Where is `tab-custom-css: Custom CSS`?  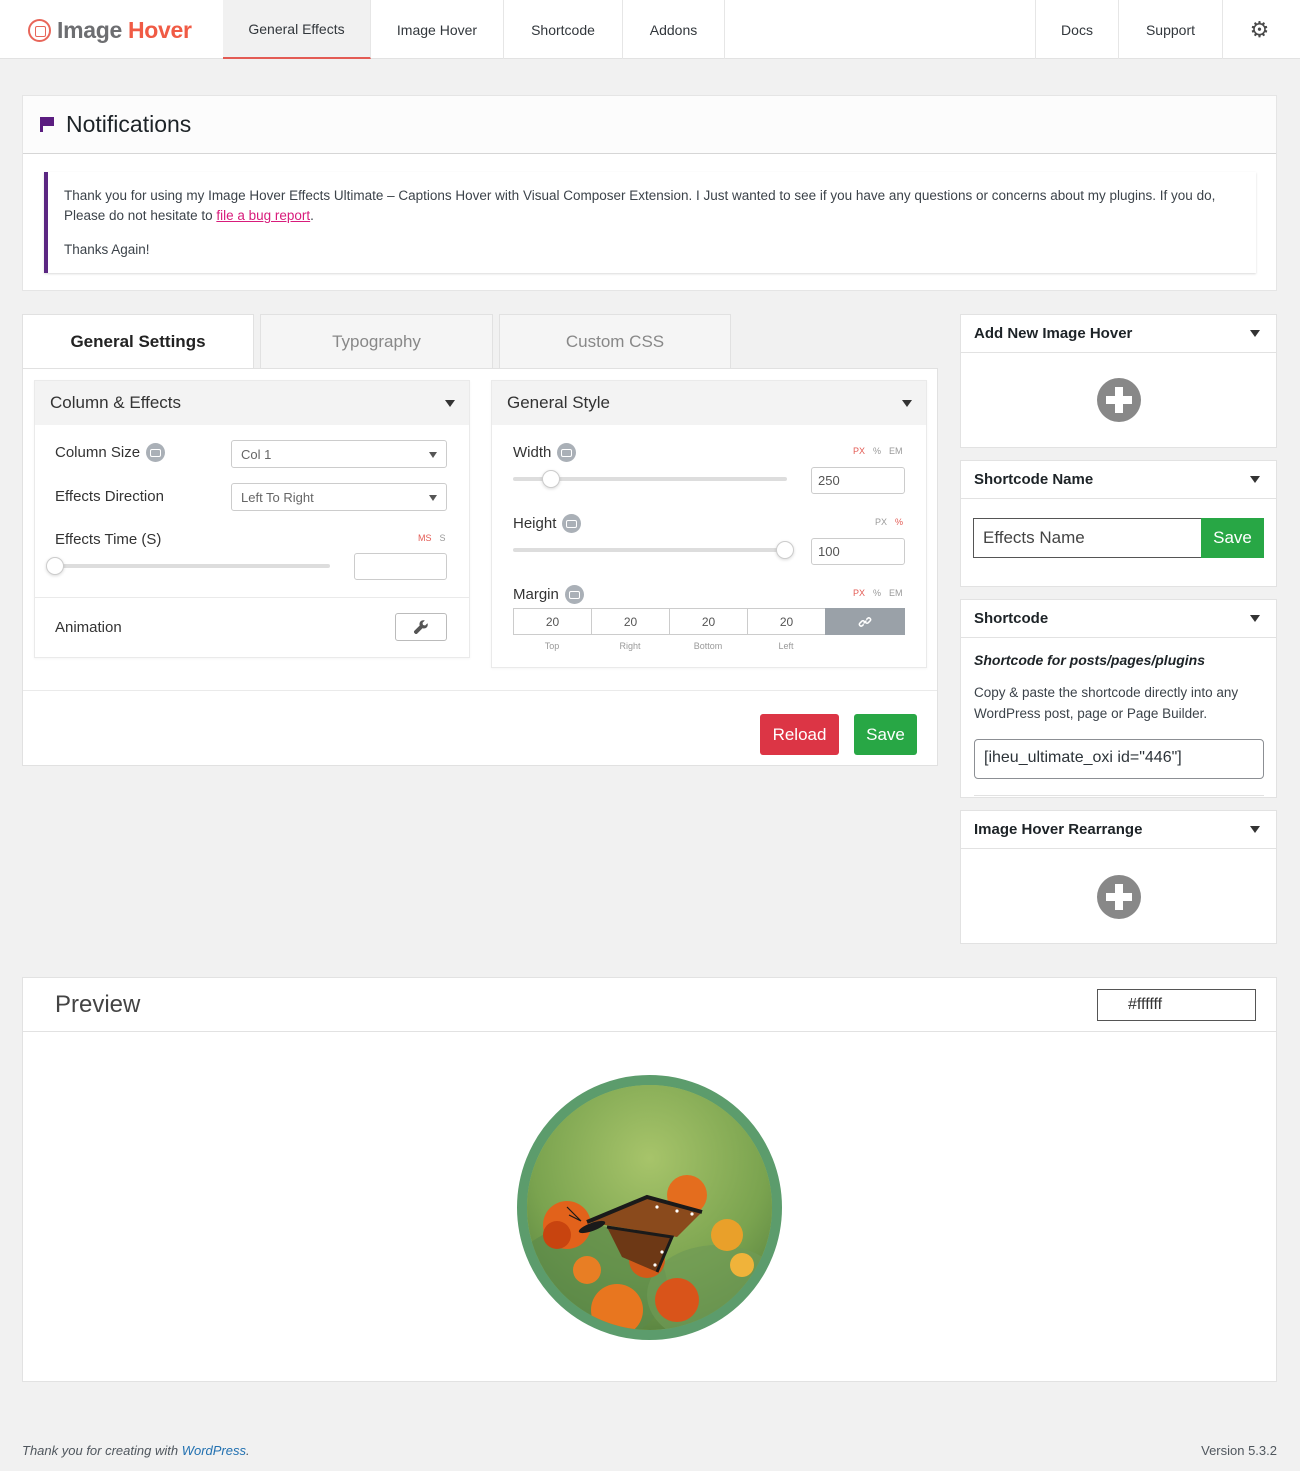
tab-custom-css: Custom CSS is located at coordinates (615, 341).